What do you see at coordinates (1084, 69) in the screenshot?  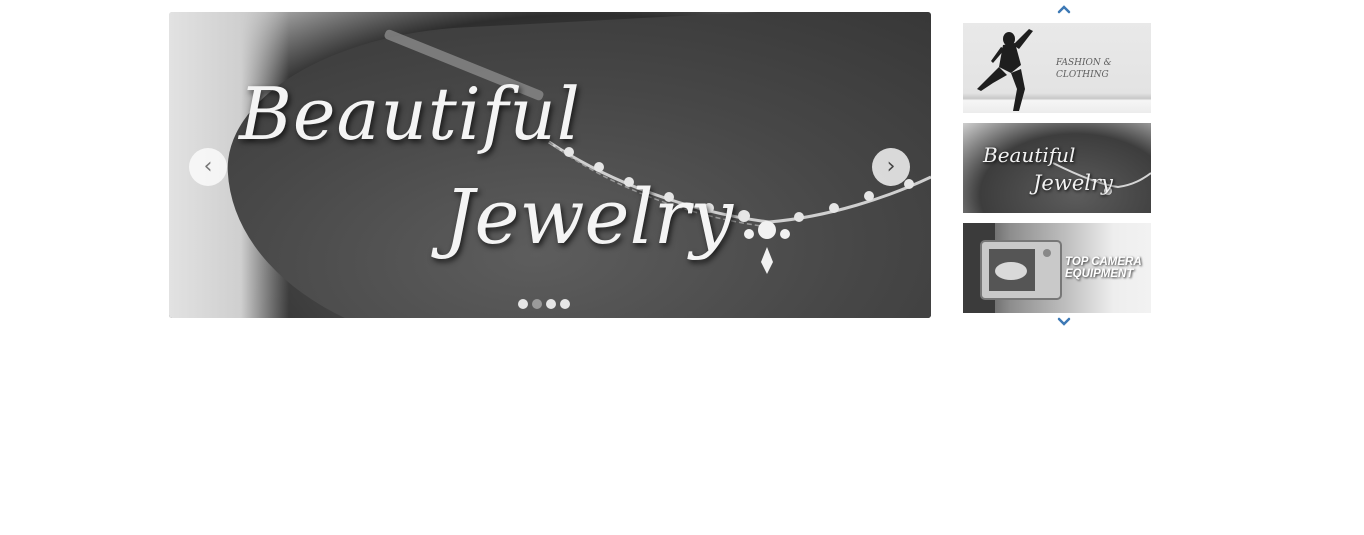 I see `thumbnail-fashion-caption: FASHION & CLOTHING` at bounding box center [1084, 69].